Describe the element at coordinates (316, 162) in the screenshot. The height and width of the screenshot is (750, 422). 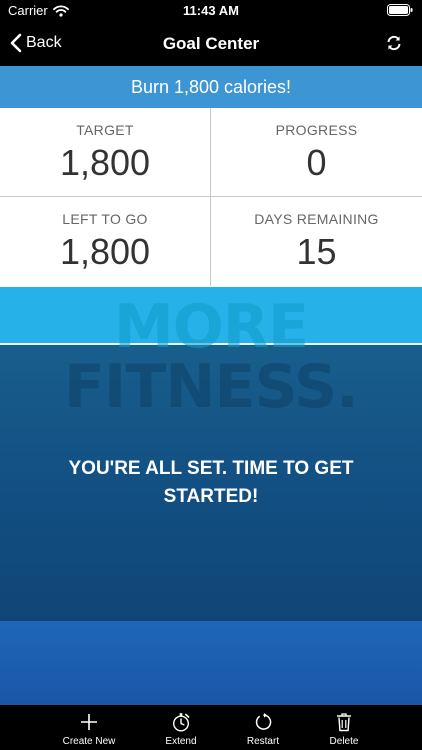
I see `stat-value: 0` at that location.